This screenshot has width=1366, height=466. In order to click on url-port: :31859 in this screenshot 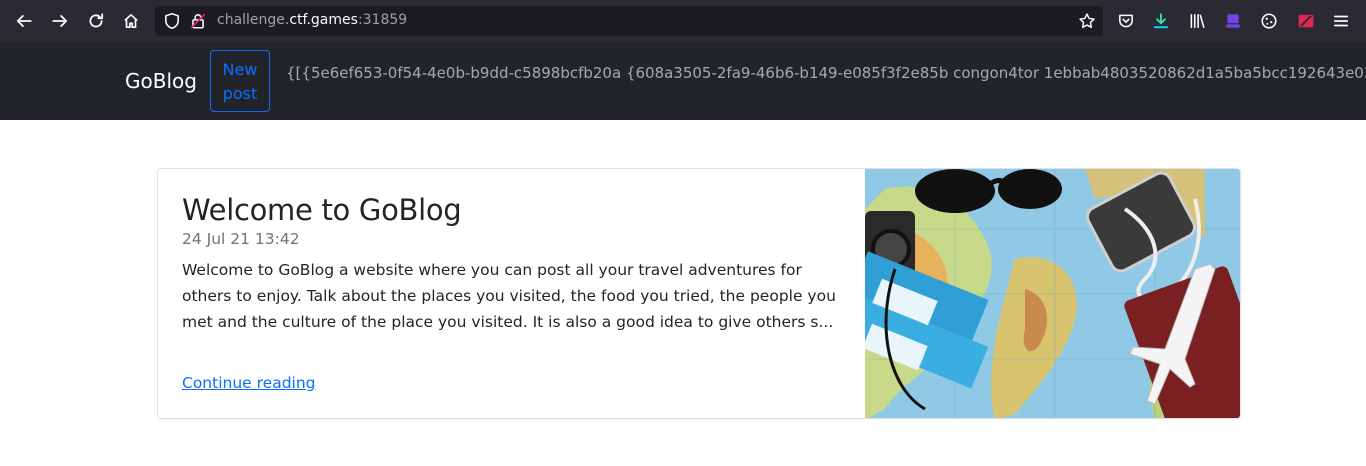, I will do `click(382, 20)`.